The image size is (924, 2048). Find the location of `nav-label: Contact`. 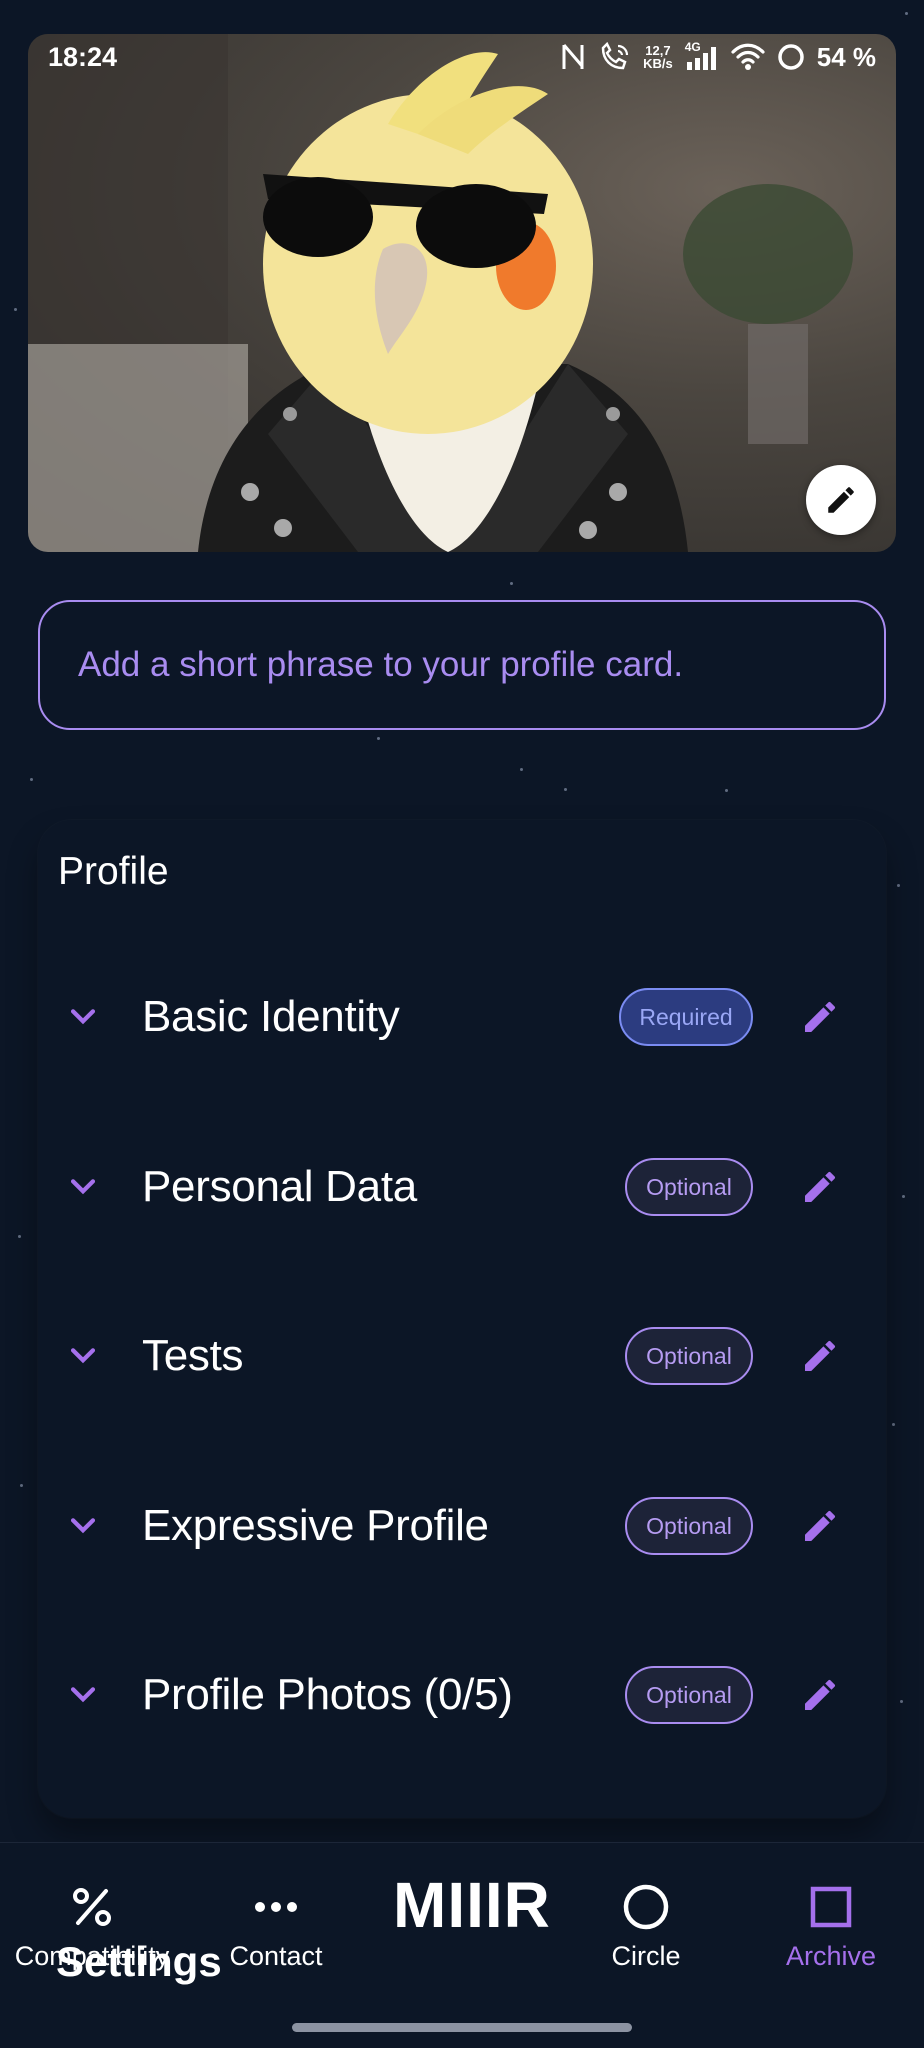

nav-label: Contact is located at coordinates (276, 1956).